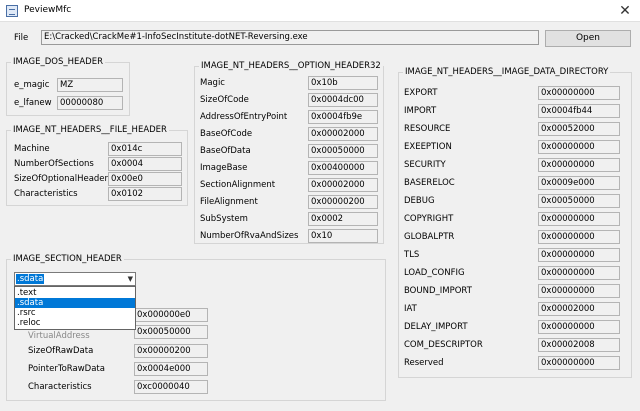  Describe the element at coordinates (427, 129) in the screenshot. I see `data-dir-label: RESOURCE` at that location.